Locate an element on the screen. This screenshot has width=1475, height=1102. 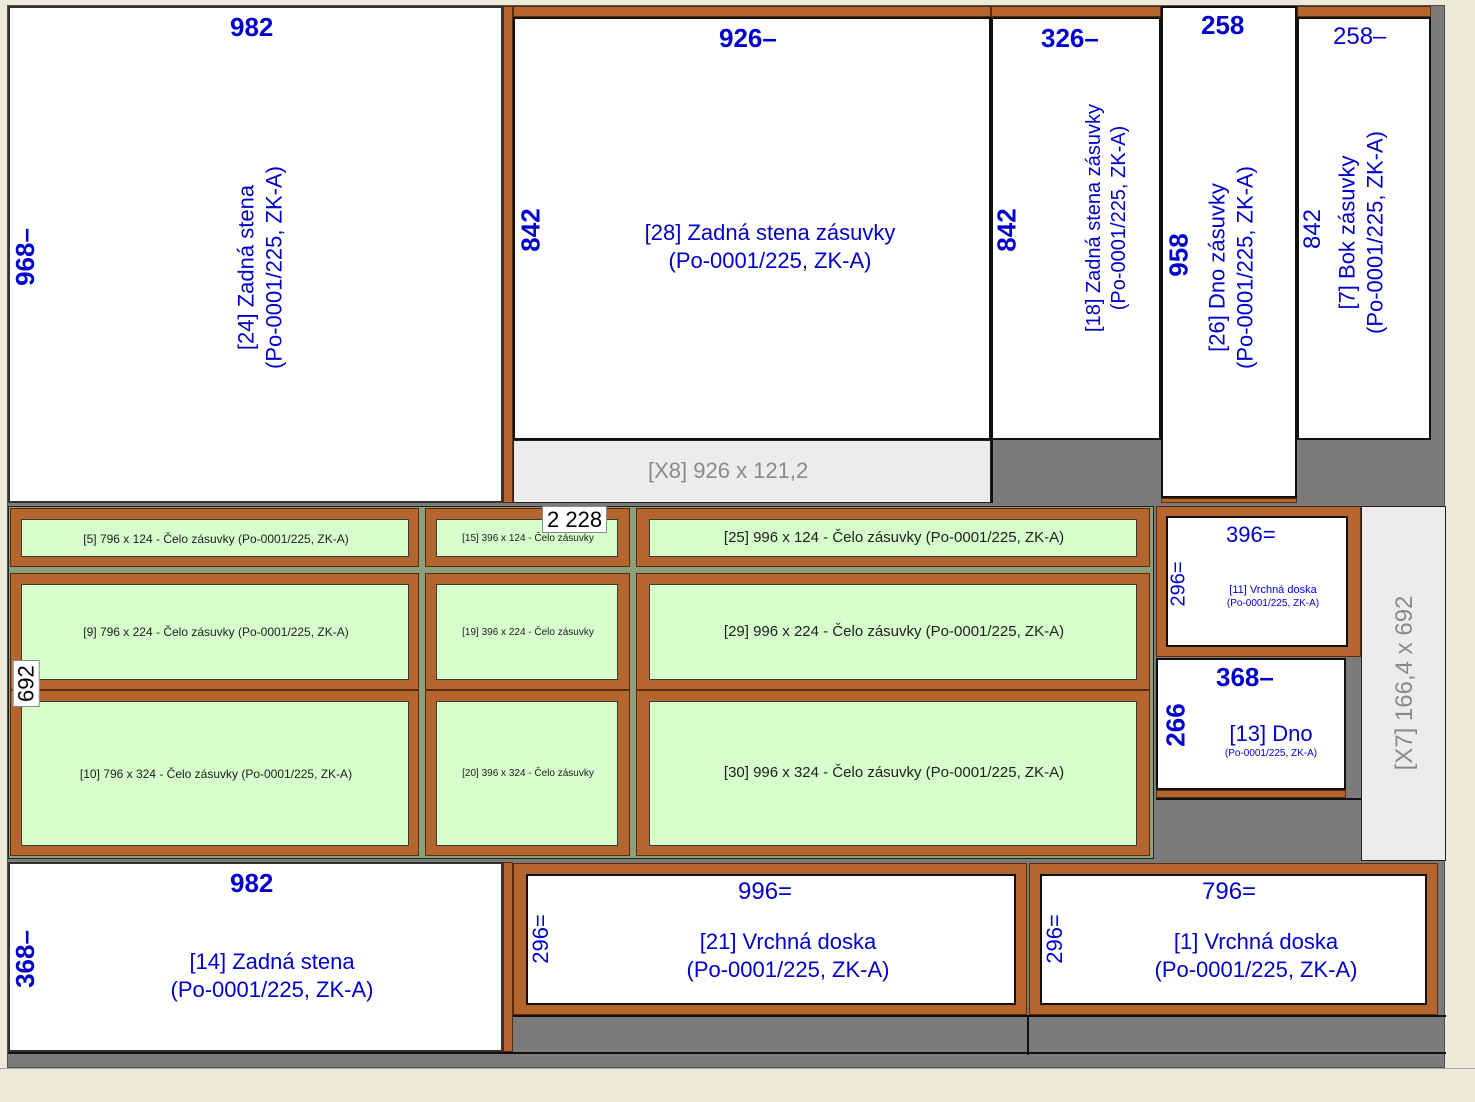
part-26-title: [26] Dno zásuvky is located at coordinates (1217, 267).